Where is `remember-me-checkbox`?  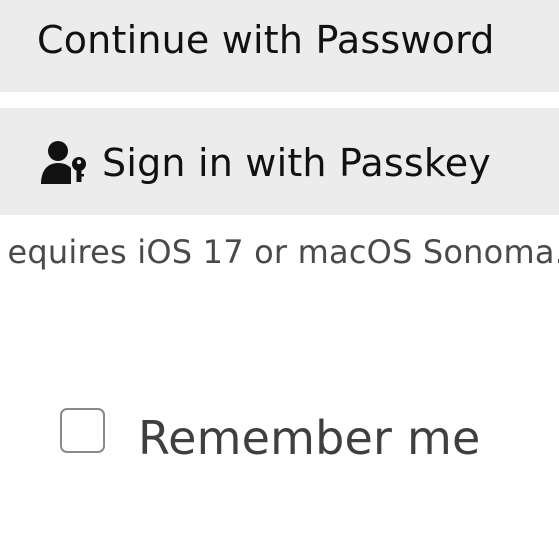
remember-me-checkbox is located at coordinates (82, 430).